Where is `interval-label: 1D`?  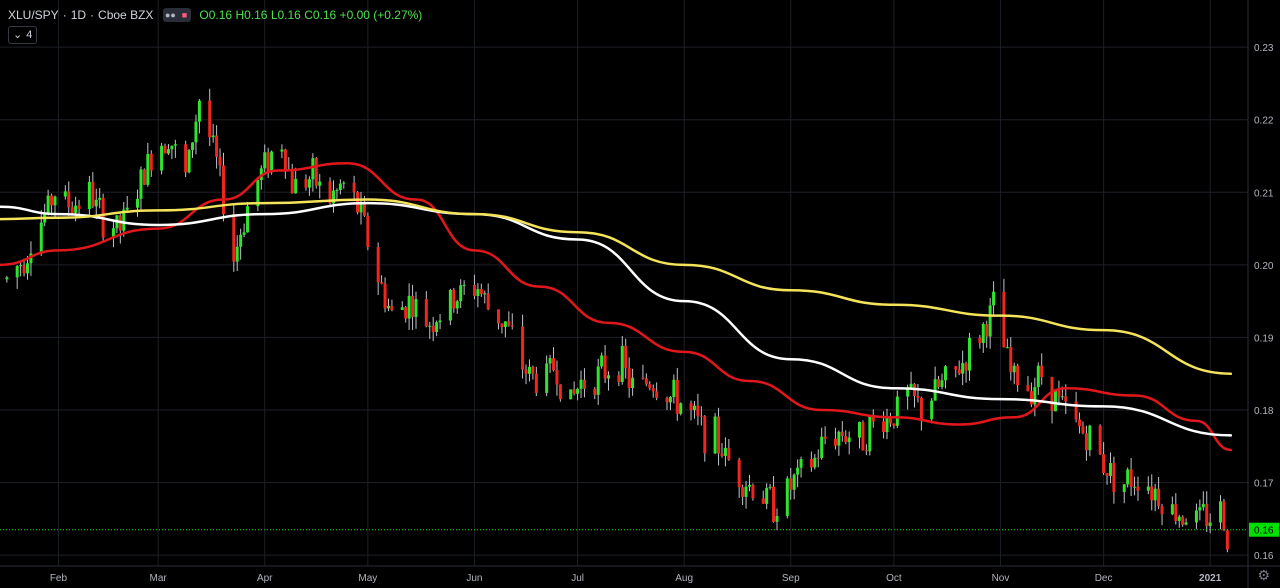 interval-label: 1D is located at coordinates (78, 15).